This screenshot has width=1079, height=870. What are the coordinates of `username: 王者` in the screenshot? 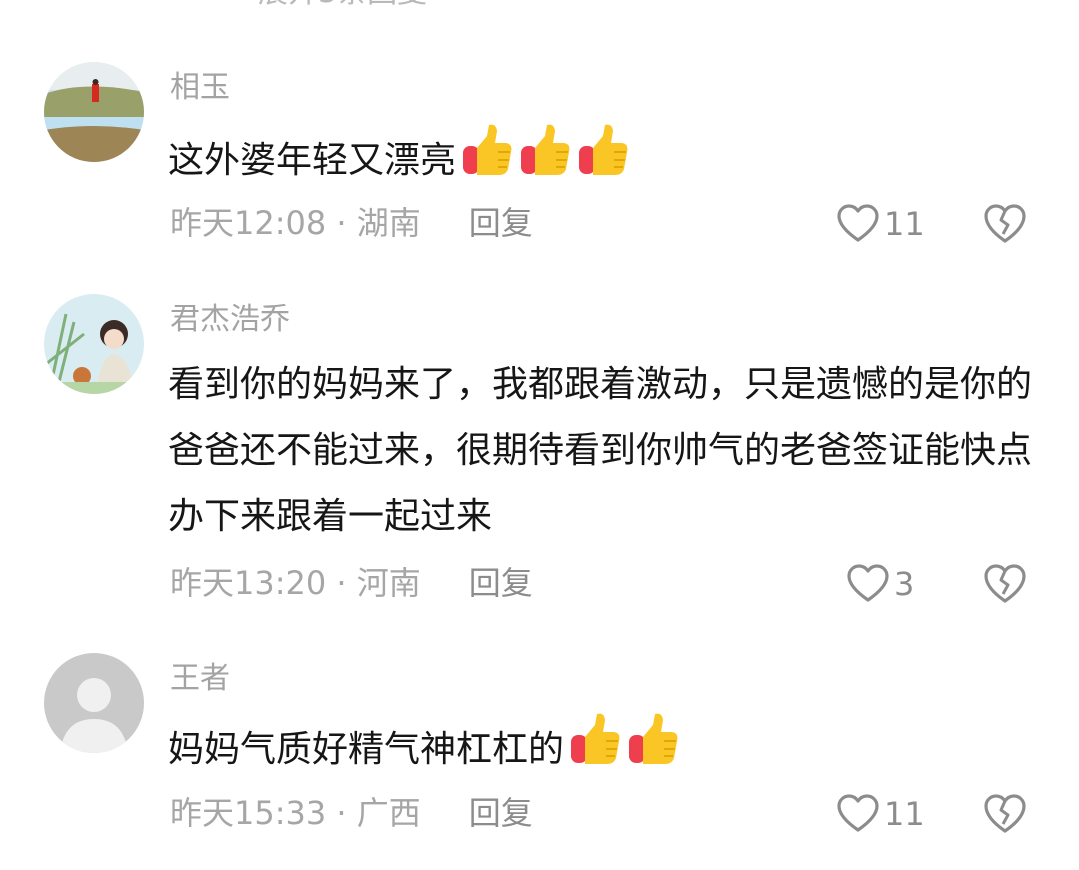 It's located at (200, 679).